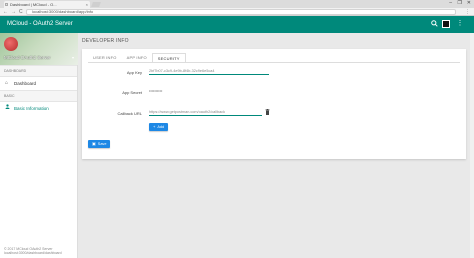 The image size is (474, 258). I want to click on person-icon, so click(7, 108).